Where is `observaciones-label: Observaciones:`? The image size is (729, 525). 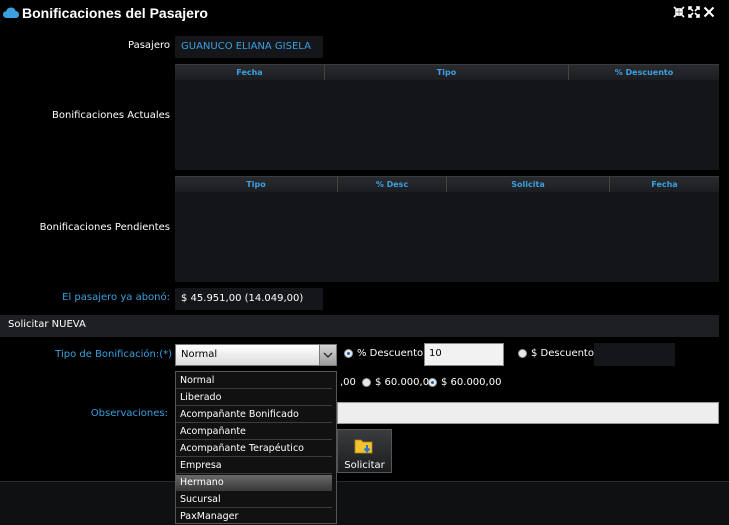
observaciones-label: Observaciones: is located at coordinates (129, 413).